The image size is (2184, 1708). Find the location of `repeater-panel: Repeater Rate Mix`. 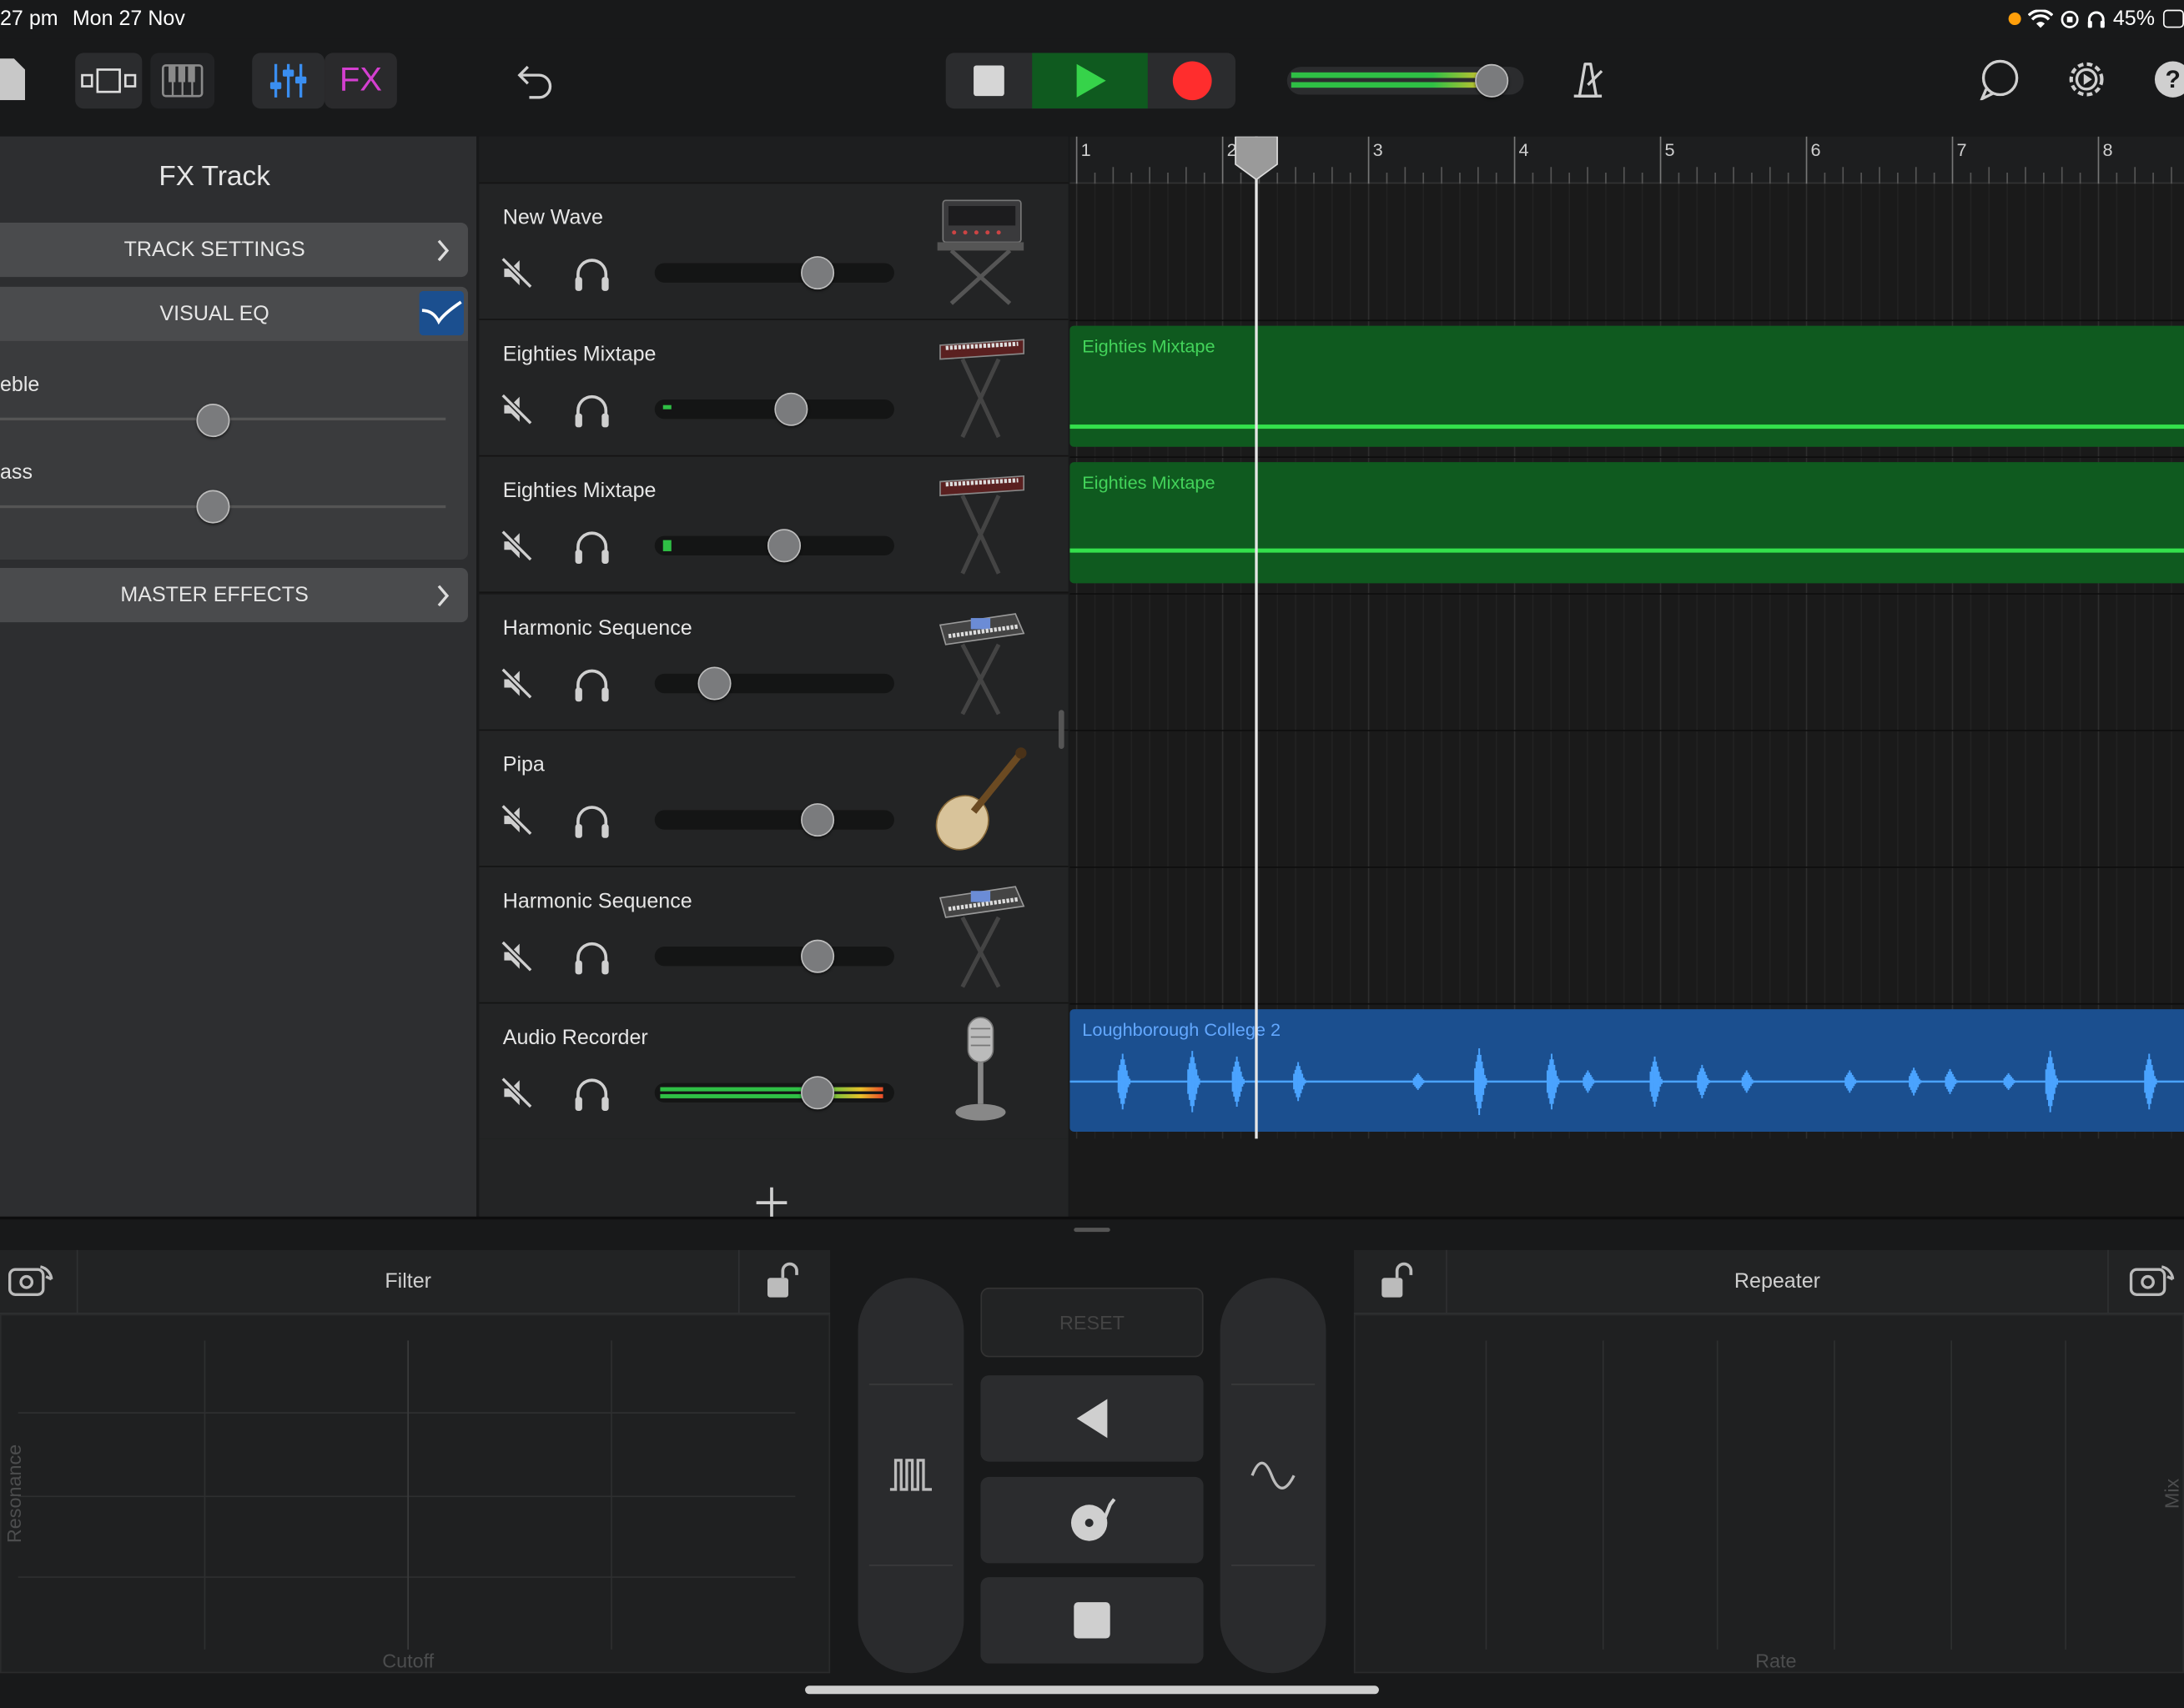

repeater-panel: Repeater Rate Mix is located at coordinates (1768, 1461).